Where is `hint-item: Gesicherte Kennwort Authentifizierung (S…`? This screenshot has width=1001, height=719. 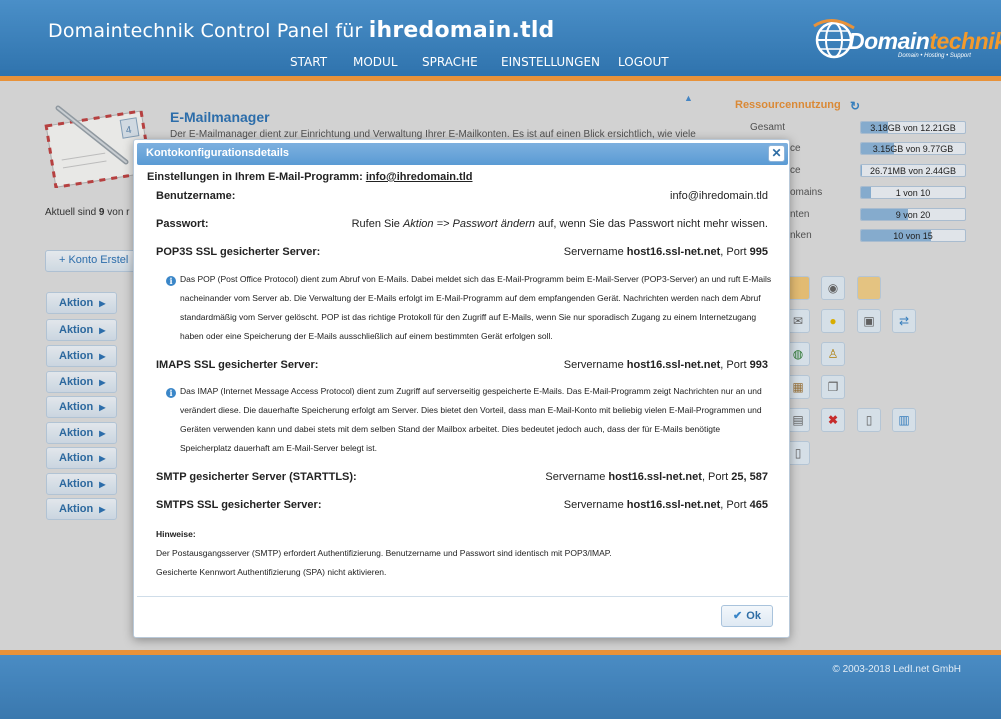 hint-item: Gesicherte Kennwort Authentifizierung (S… is located at coordinates (271, 572).